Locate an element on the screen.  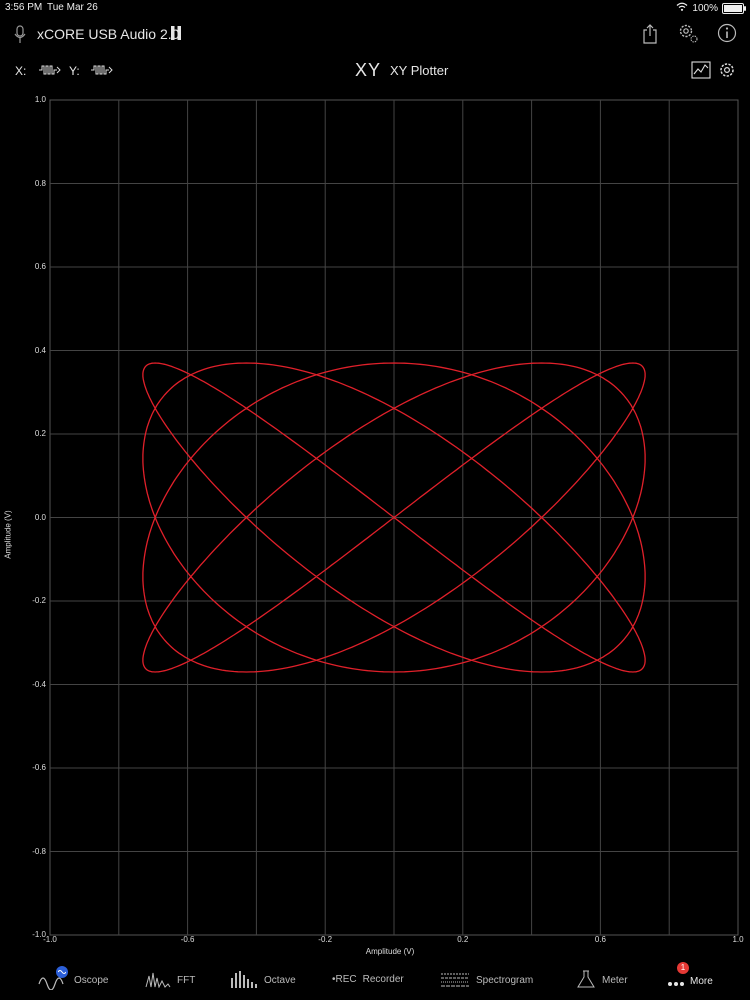
tab-octave: Octave is located at coordinates (263, 980).